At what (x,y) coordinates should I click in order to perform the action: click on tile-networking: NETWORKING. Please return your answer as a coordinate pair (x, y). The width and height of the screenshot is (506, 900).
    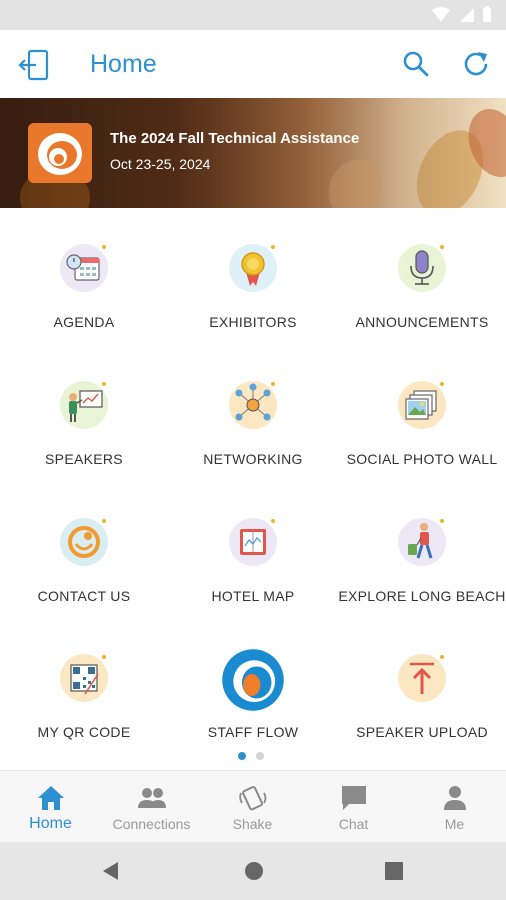
    Looking at the image, I should click on (253, 413).